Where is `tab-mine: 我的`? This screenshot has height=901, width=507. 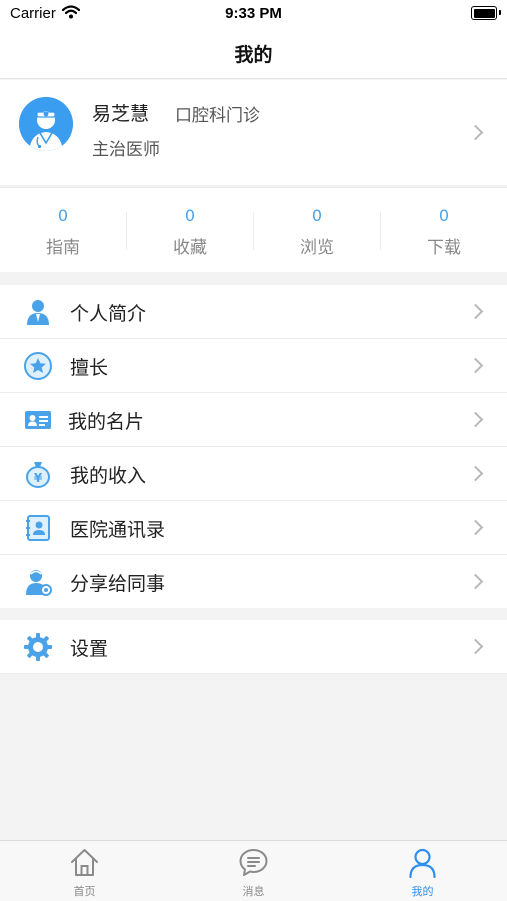 tab-mine: 我的 is located at coordinates (422, 871).